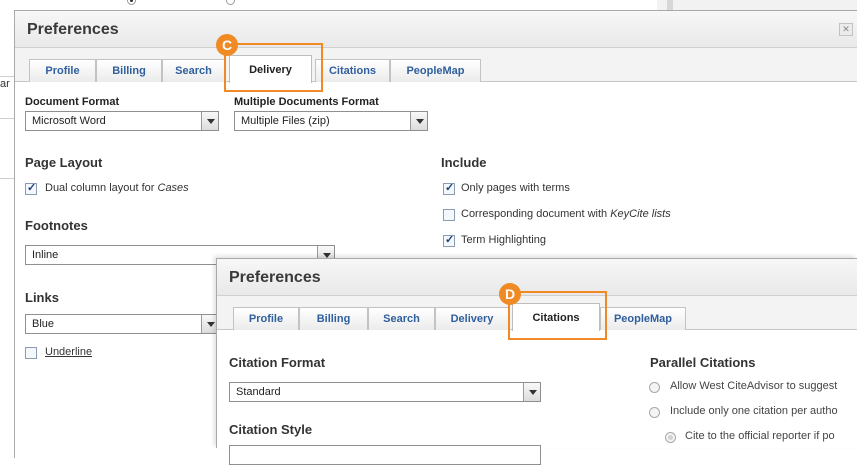 This screenshot has width=857, height=465. What do you see at coordinates (31, 188) in the screenshot?
I see `dual-column-checkbox` at bounding box center [31, 188].